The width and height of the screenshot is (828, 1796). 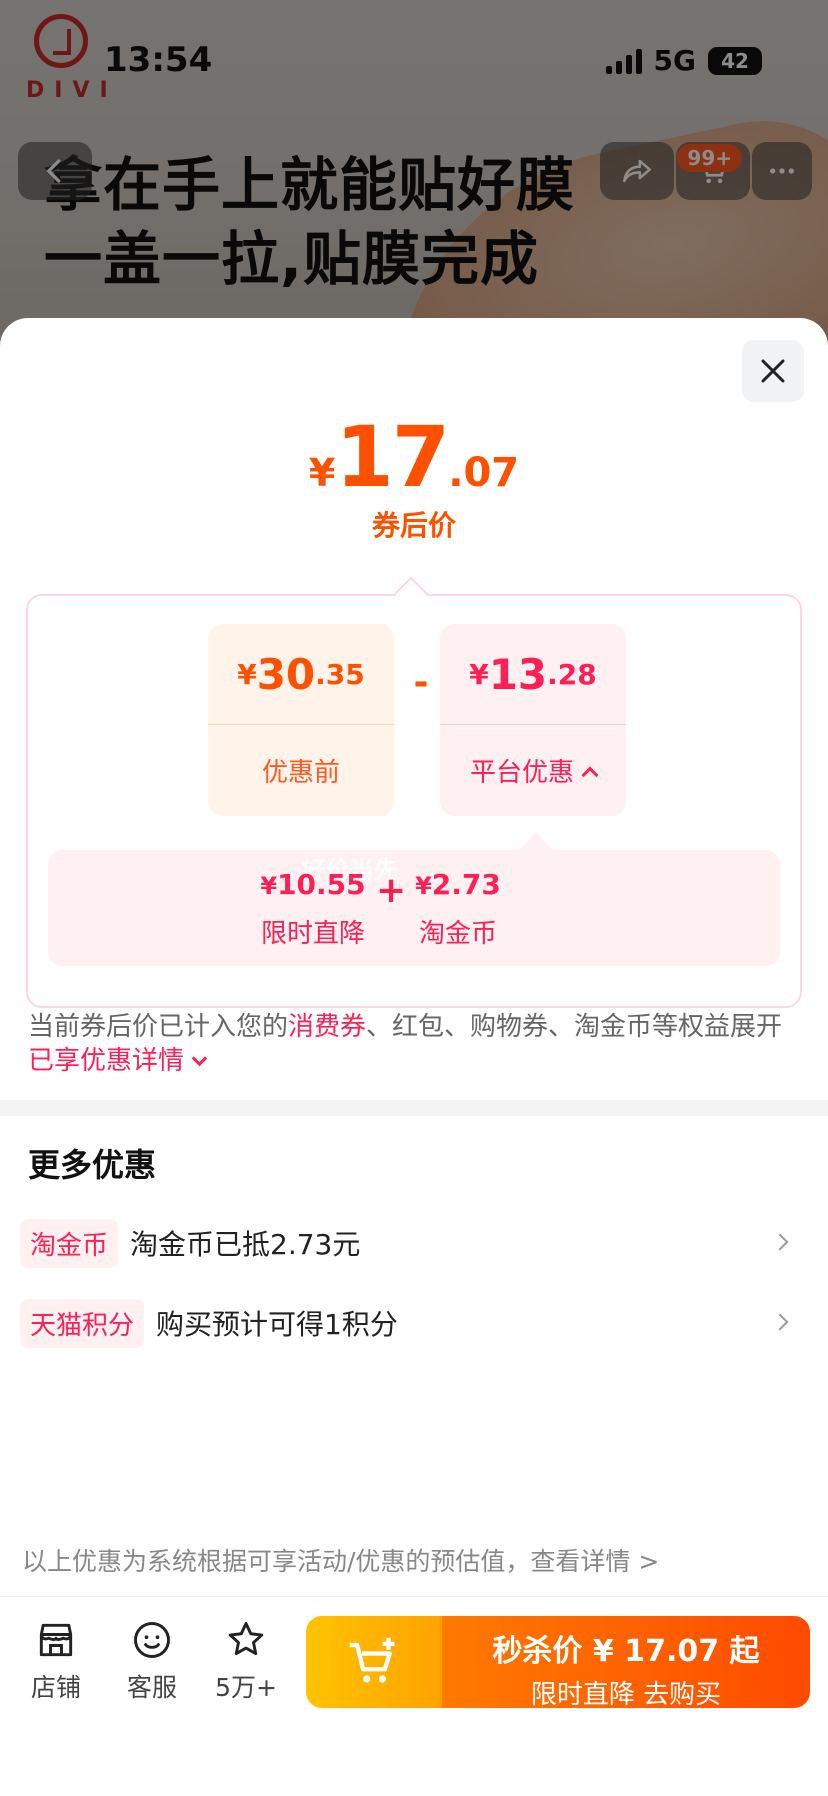 What do you see at coordinates (415, 1243) in the screenshot?
I see `benefit-row-taojinbi: 淘金币 淘金币已抵2.73元` at bounding box center [415, 1243].